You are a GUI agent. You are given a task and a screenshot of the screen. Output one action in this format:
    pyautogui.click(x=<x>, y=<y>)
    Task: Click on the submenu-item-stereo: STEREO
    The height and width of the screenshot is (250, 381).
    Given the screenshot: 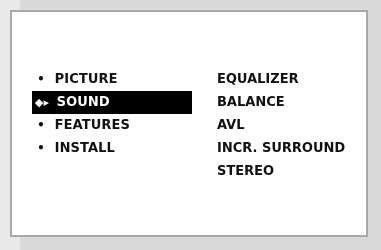 What is the action you would take?
    pyautogui.click(x=292, y=171)
    